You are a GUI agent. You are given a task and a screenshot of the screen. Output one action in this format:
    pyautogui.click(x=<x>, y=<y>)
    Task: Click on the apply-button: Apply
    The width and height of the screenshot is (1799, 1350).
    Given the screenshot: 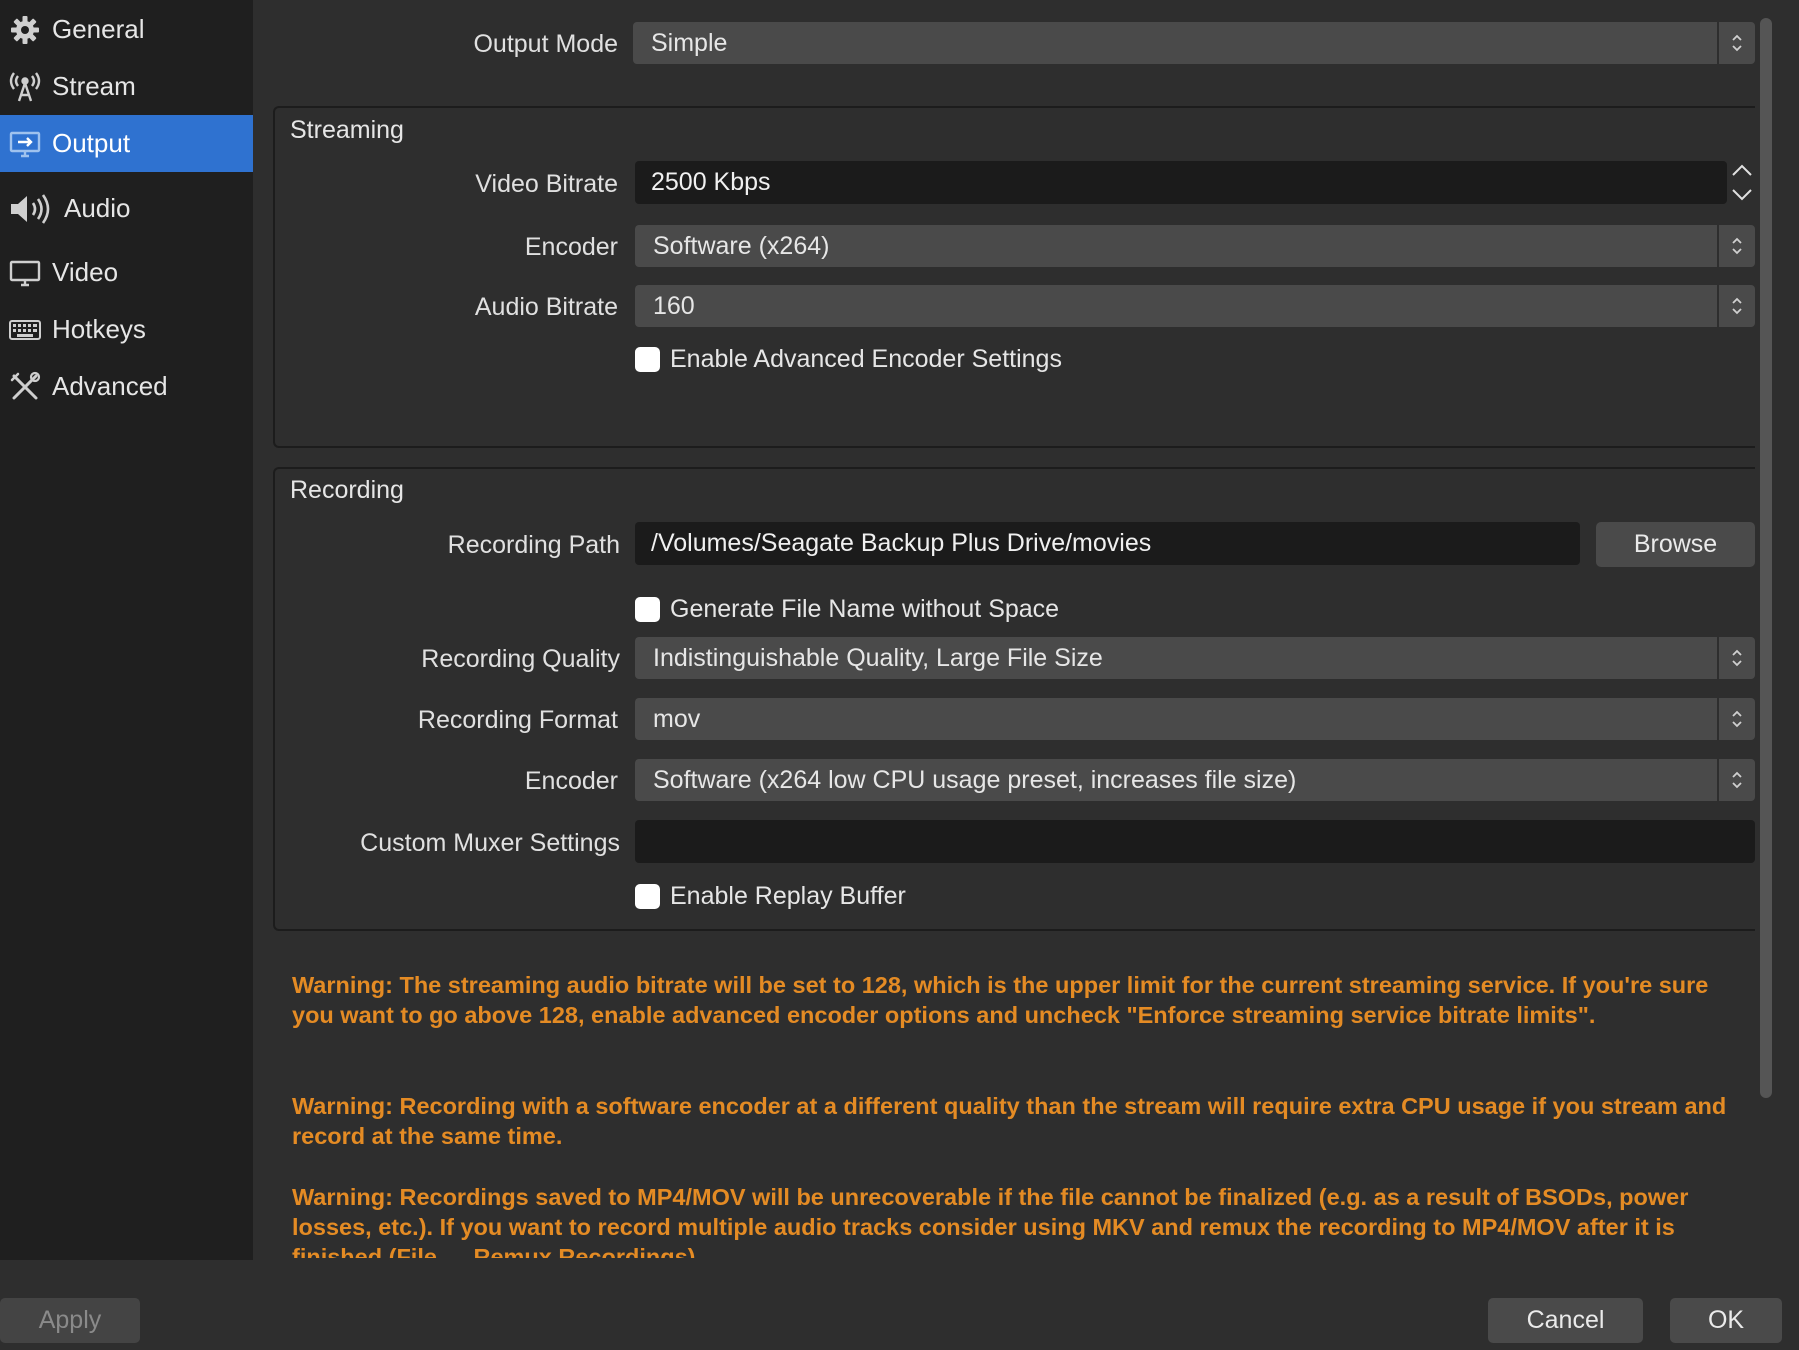 What is the action you would take?
    pyautogui.click(x=70, y=1320)
    